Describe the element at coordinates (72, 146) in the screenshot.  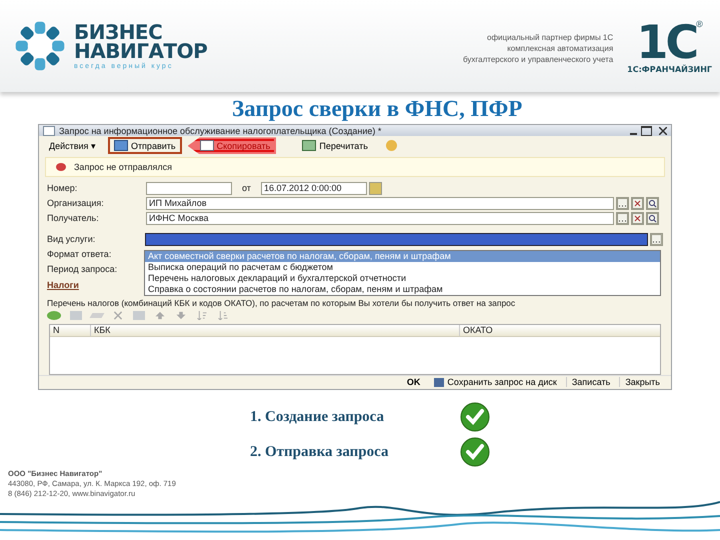
I see `actions-menu: Действия ▾` at that location.